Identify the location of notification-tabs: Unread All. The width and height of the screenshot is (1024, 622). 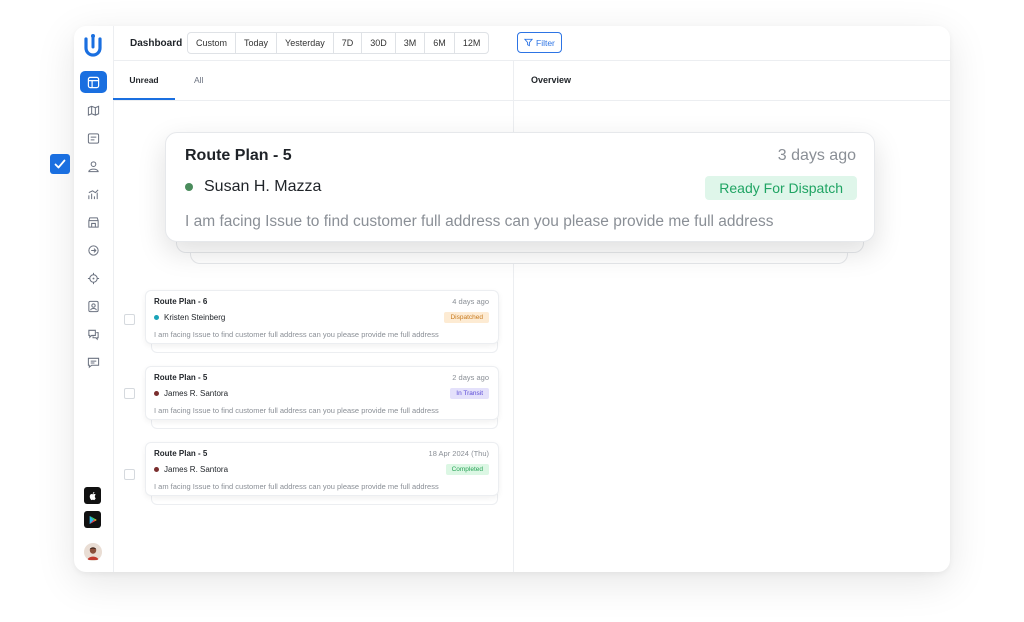
(313, 80).